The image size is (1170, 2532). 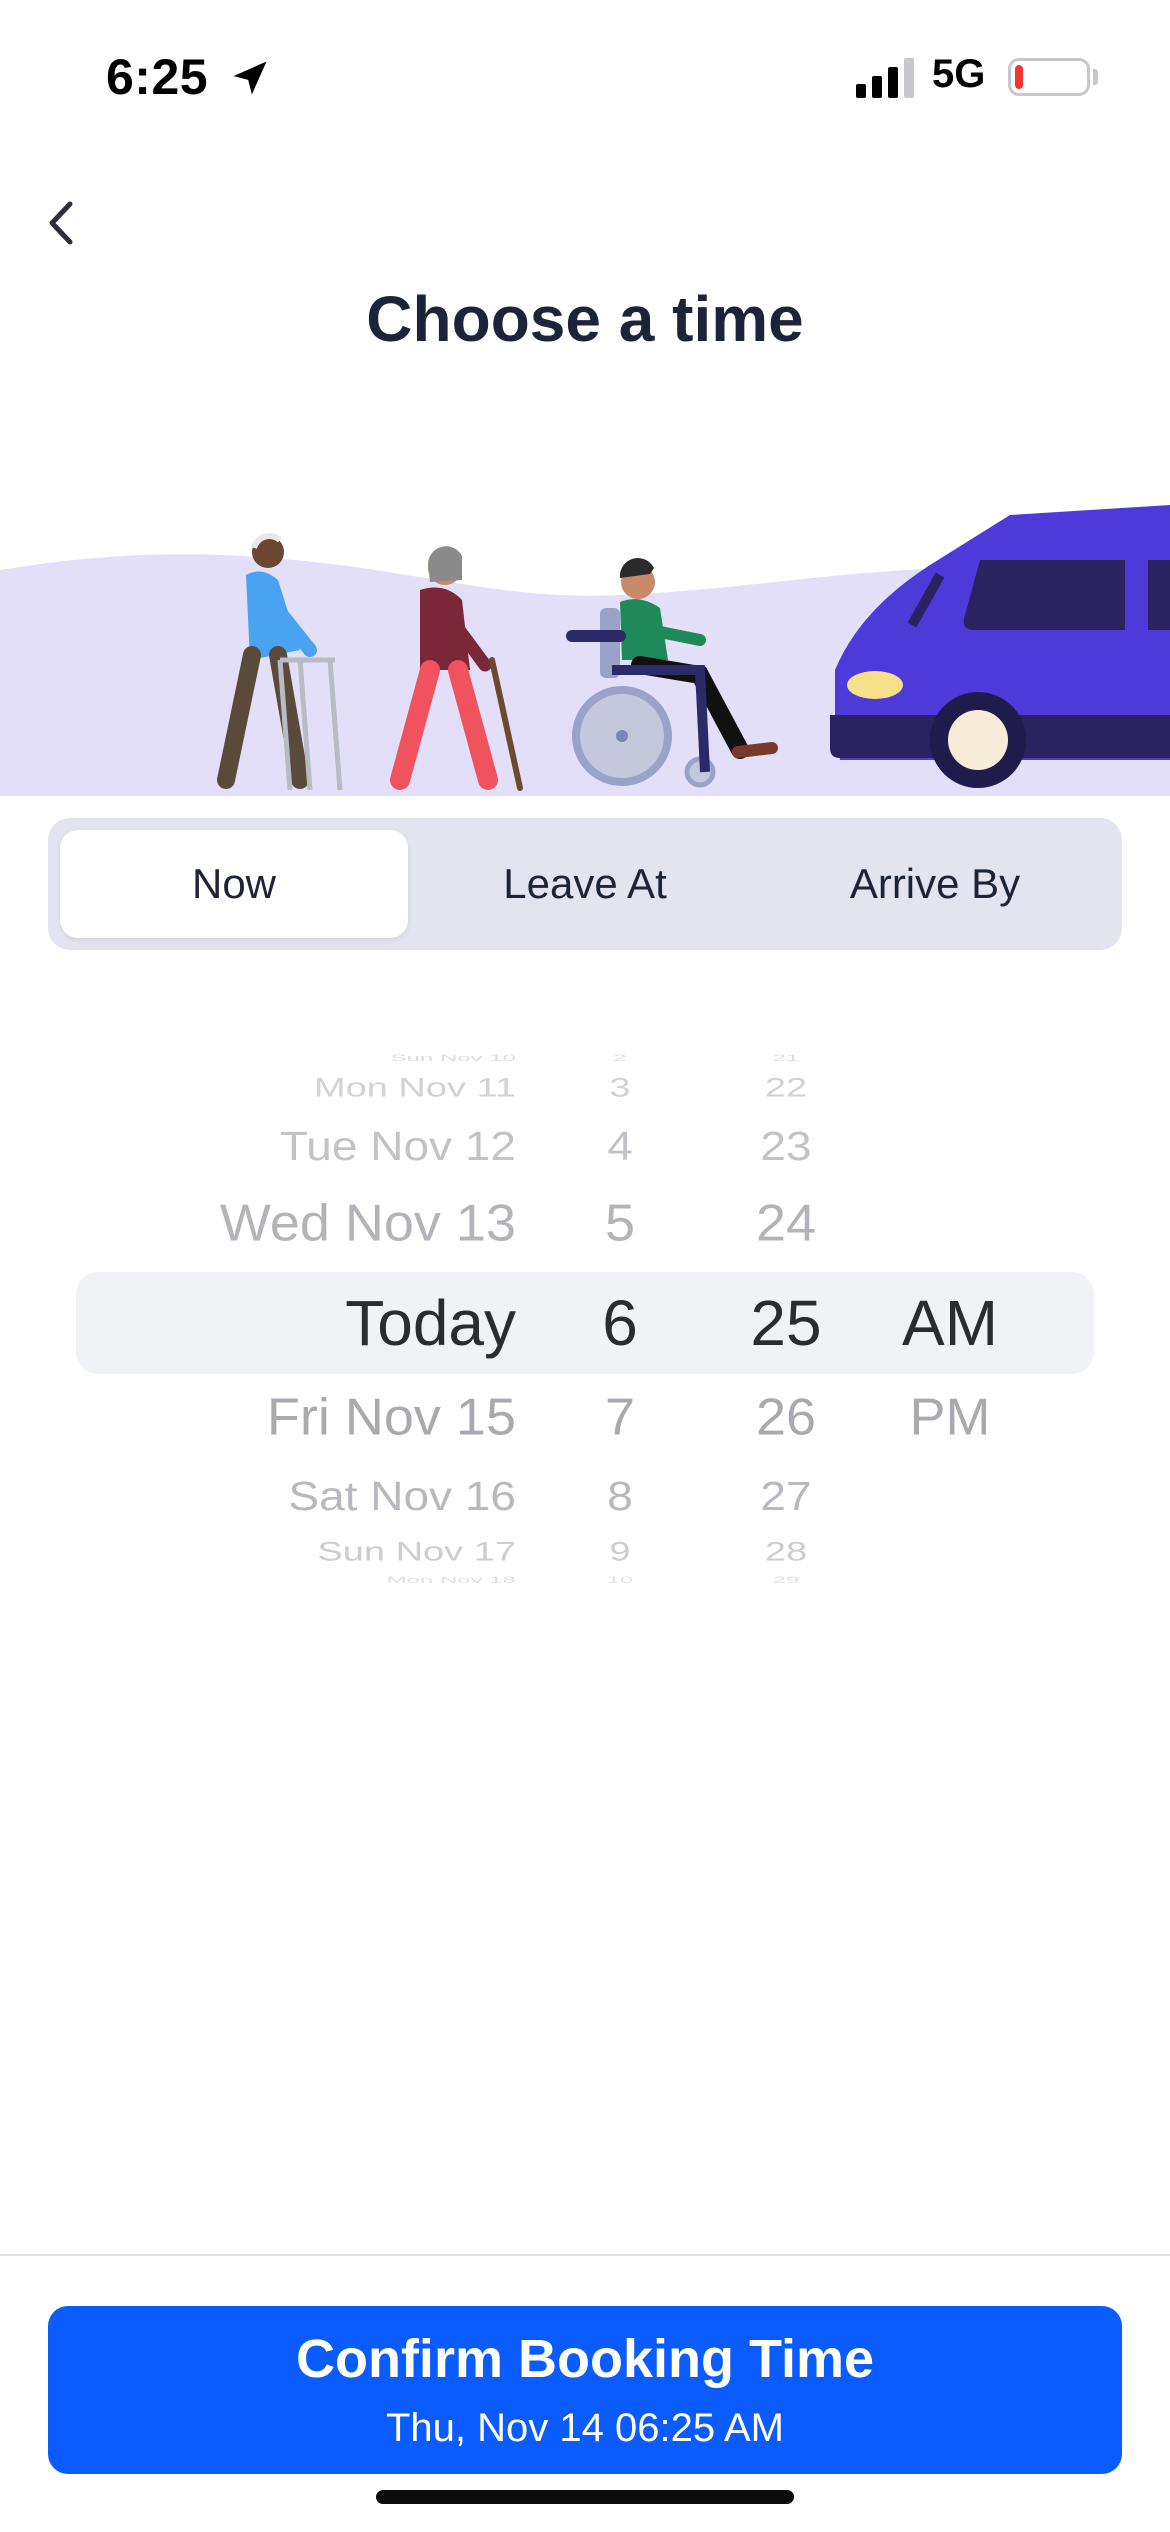 What do you see at coordinates (415, 1088) in the screenshot?
I see `picker-date-option: Mon Nov 11` at bounding box center [415, 1088].